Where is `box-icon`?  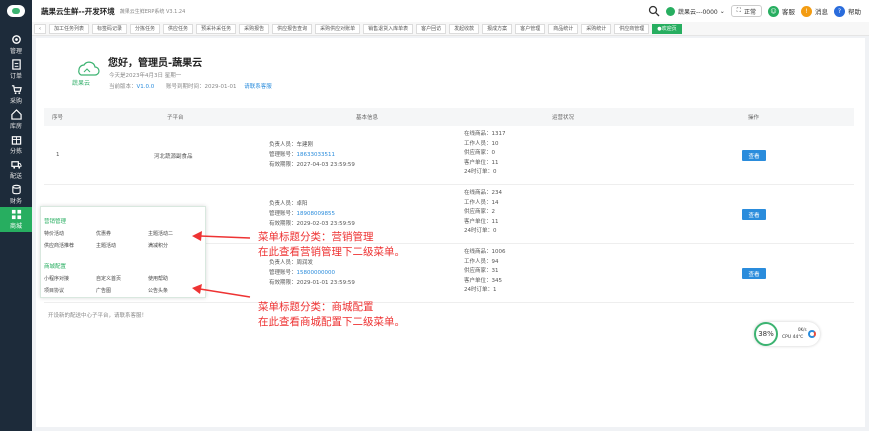
box-icon is located at coordinates (16, 140).